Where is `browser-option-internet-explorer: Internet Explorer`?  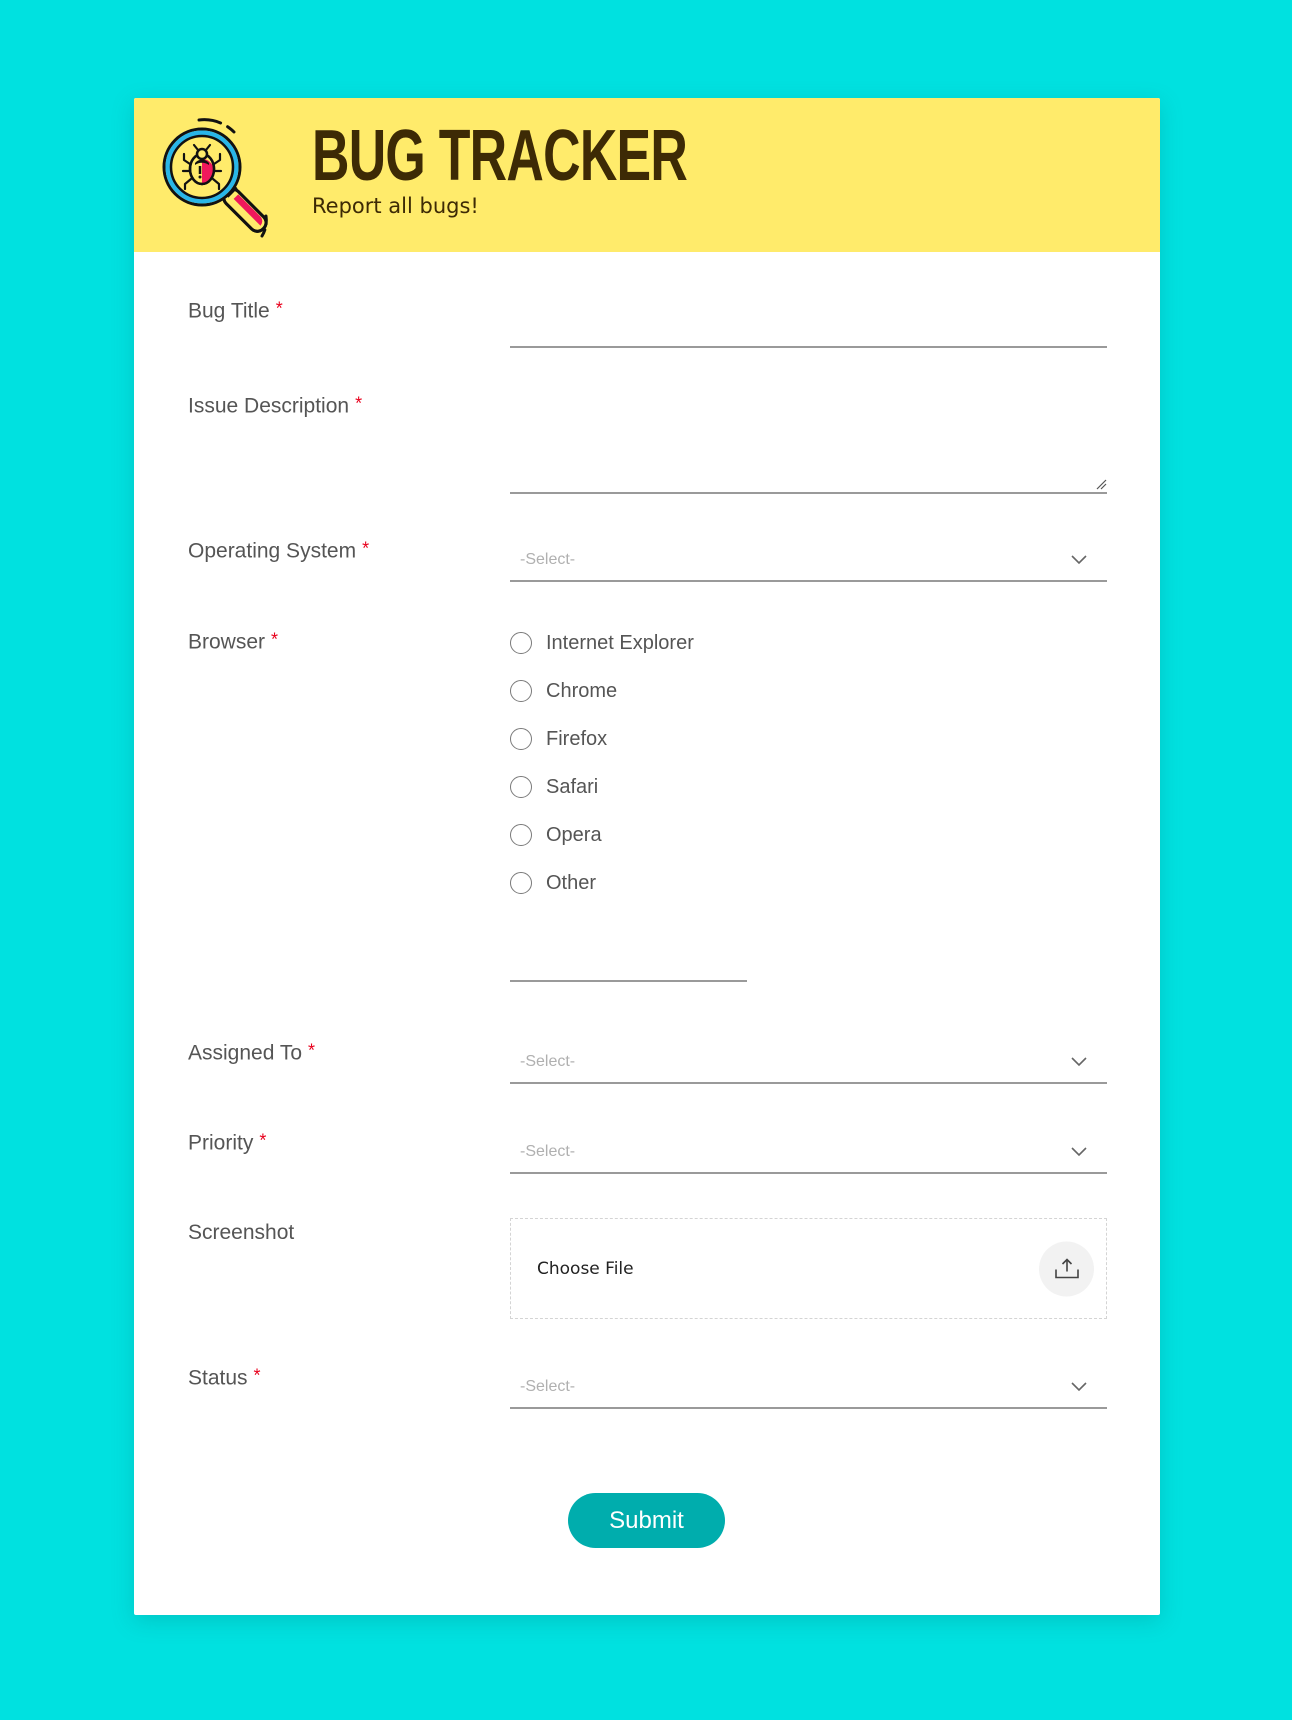 browser-option-internet-explorer: Internet Explorer is located at coordinates (602, 643).